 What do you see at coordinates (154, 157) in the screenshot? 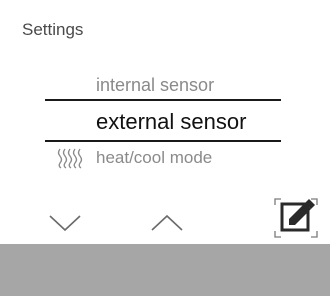
I see `heat-cool-label: heat/cool mode` at bounding box center [154, 157].